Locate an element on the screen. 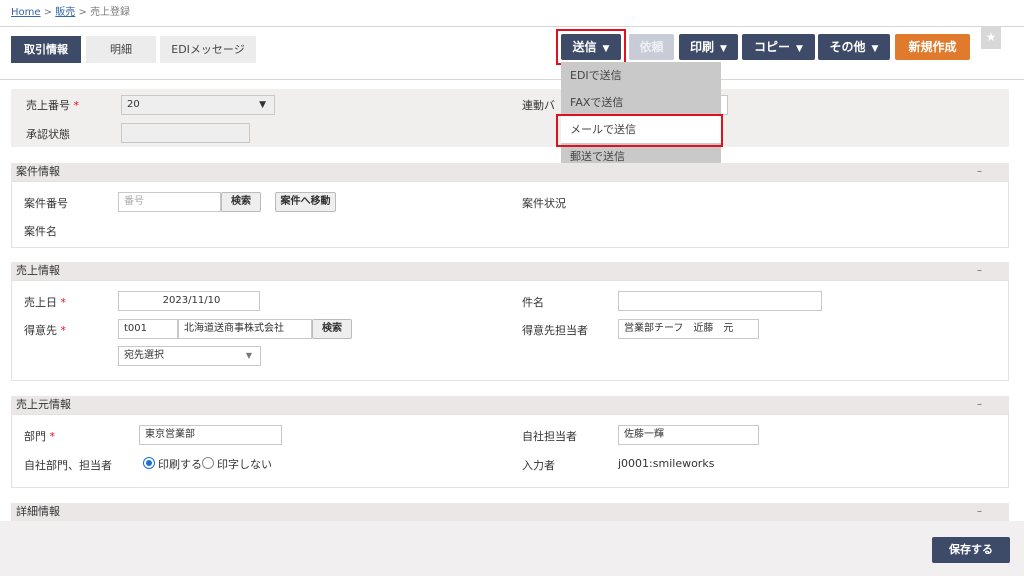 The image size is (1024, 576). staff-label: 自社担当者 is located at coordinates (549, 436).